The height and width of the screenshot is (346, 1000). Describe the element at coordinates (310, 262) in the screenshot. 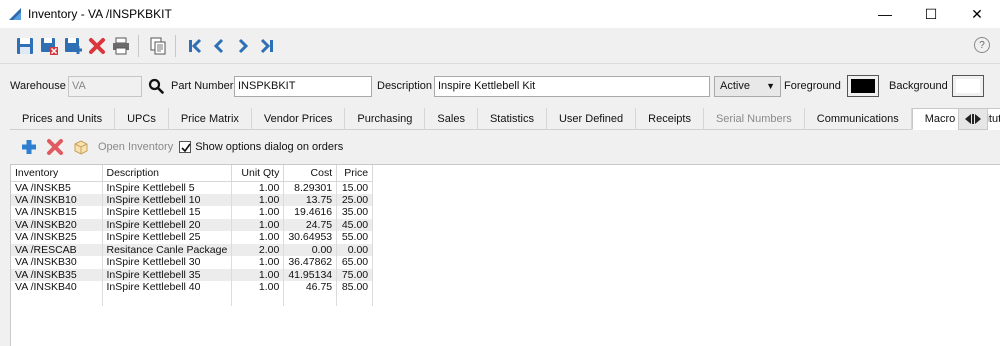

I see `cell-cost: 36.47862` at that location.